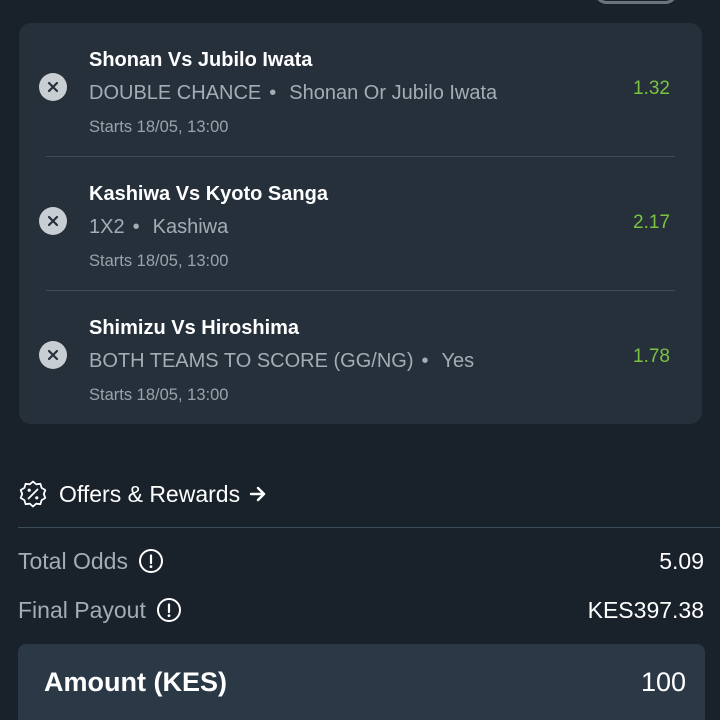 The image size is (720, 720). I want to click on market-name: BOTH TEAMS TO SCORE (GG/NG), so click(251, 361).